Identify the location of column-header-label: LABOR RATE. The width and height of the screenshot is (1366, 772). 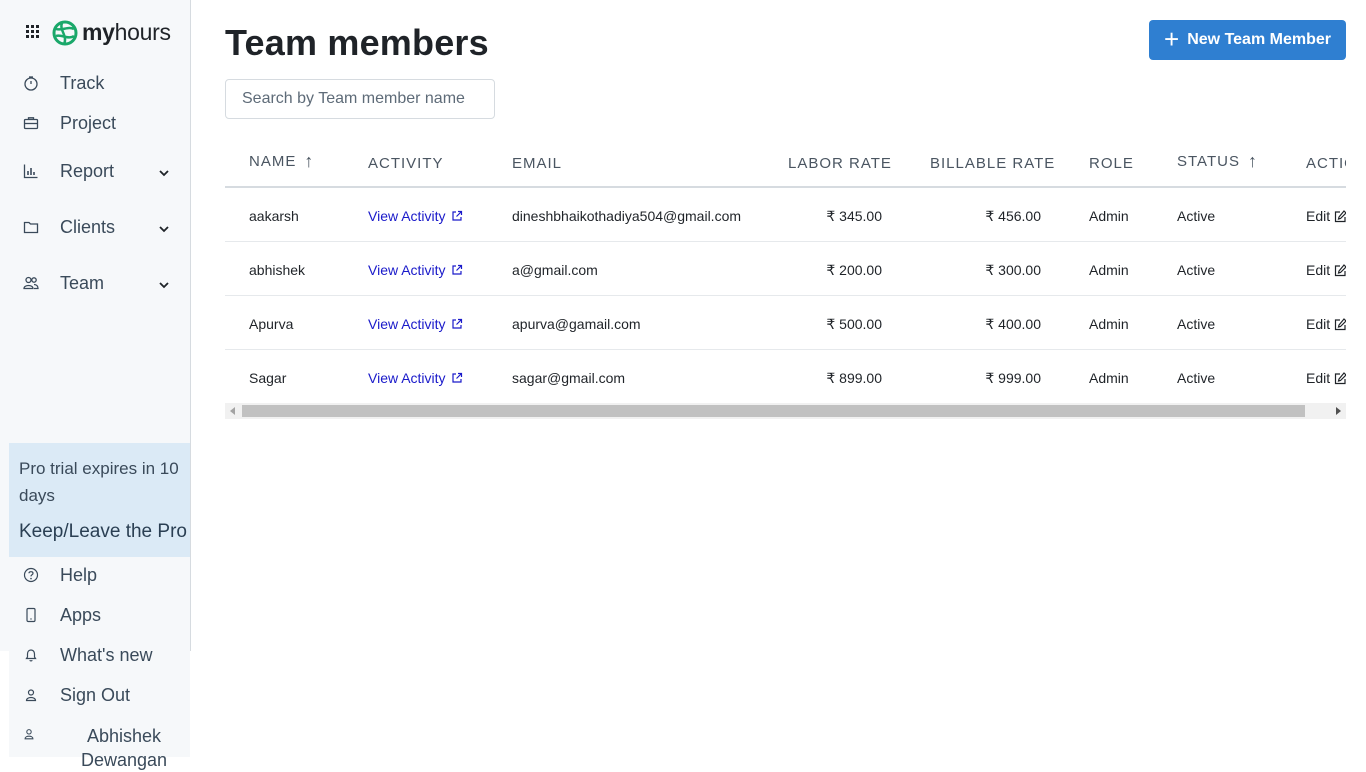
(840, 163).